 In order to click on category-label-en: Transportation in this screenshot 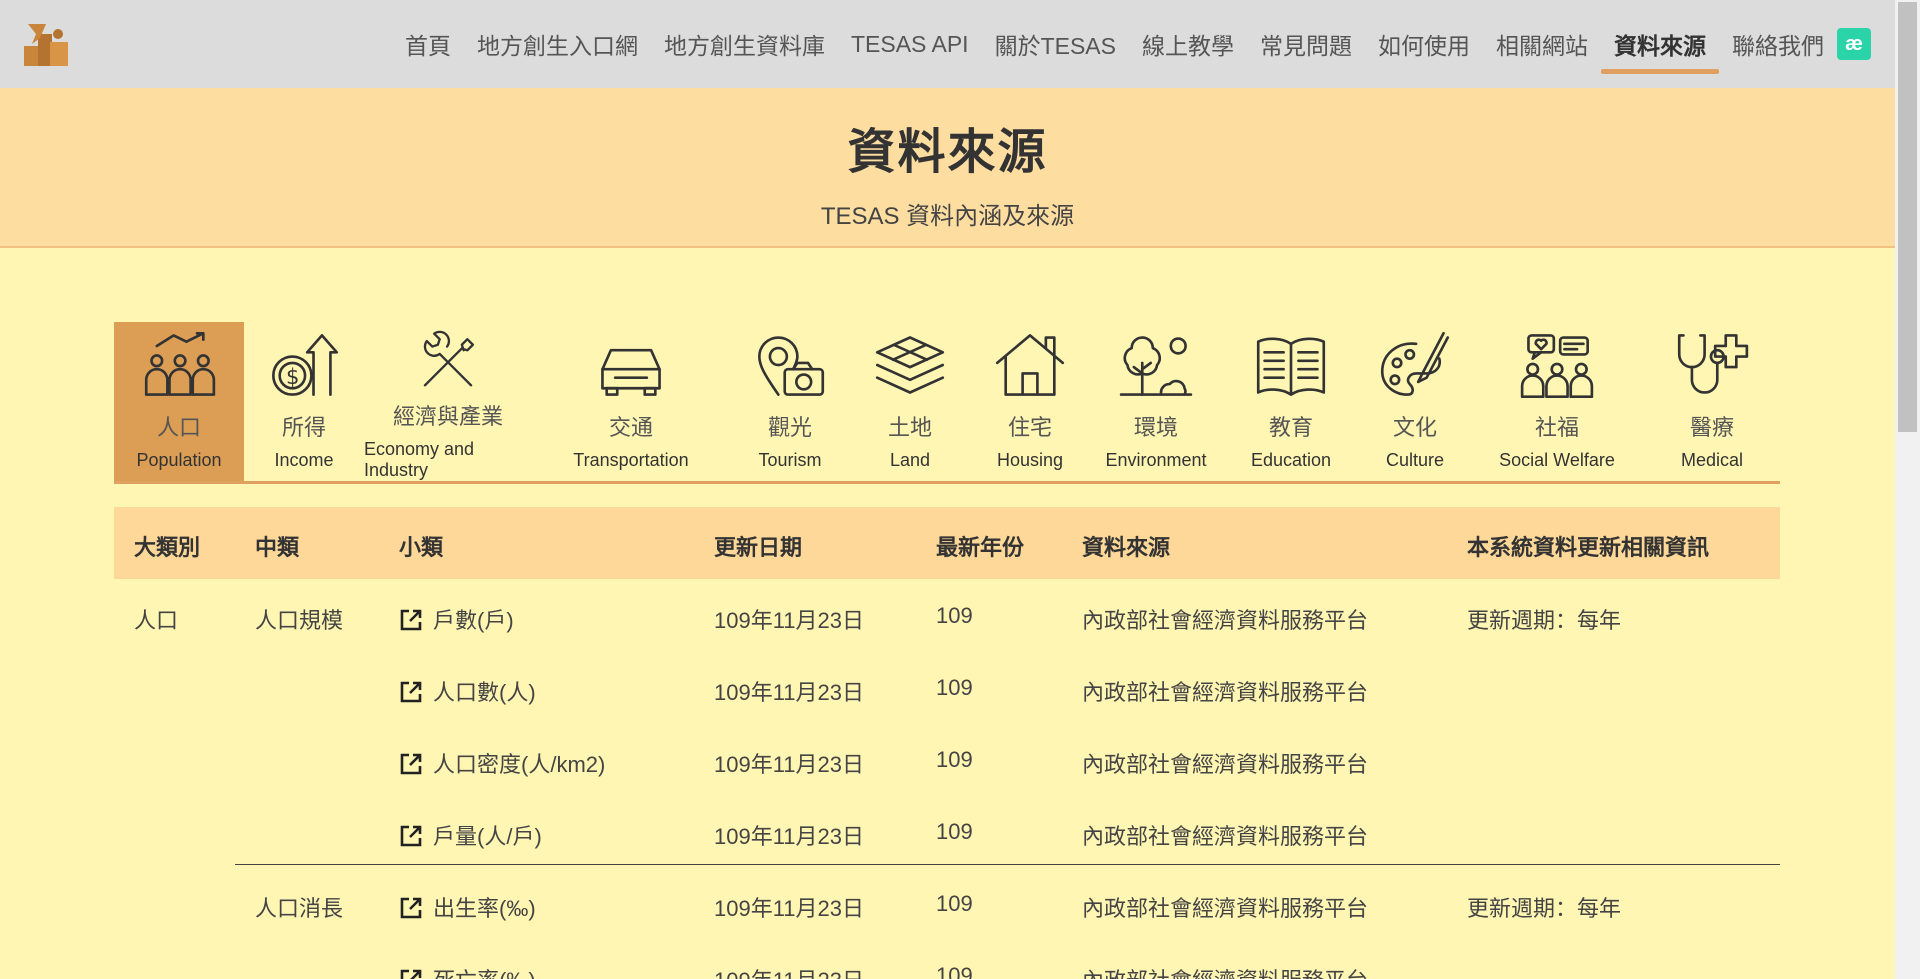, I will do `click(631, 460)`.